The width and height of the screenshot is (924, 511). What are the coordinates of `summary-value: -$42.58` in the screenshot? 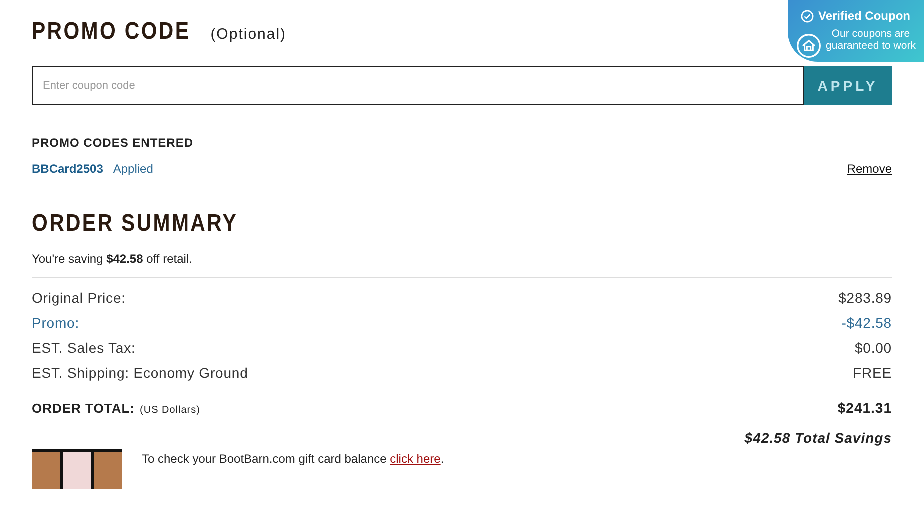 It's located at (867, 324).